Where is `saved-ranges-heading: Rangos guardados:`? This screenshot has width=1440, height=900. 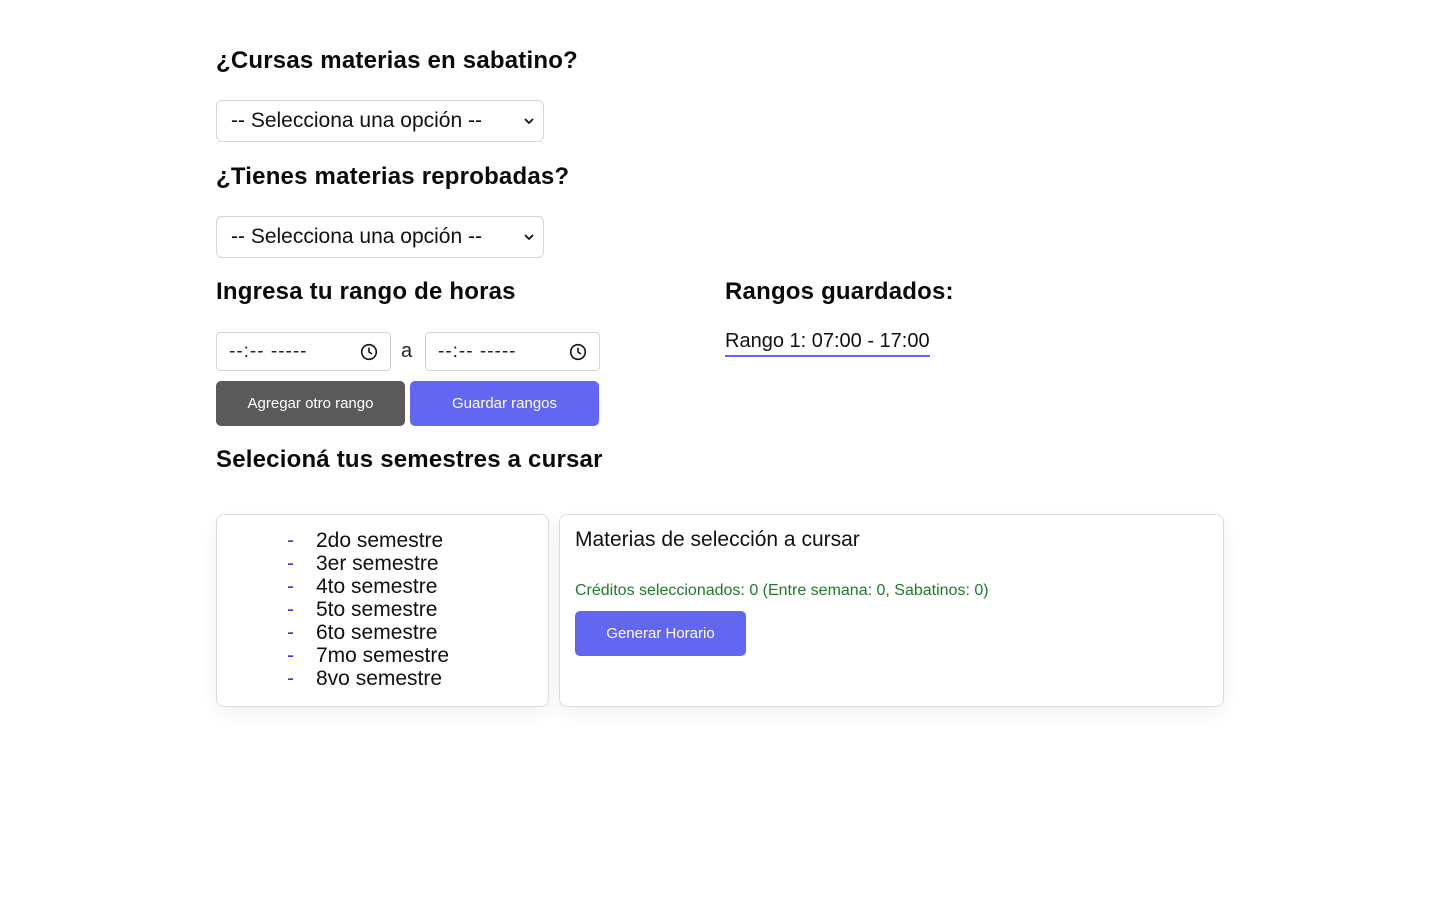
saved-ranges-heading: Rangos guardados: is located at coordinates (839, 291).